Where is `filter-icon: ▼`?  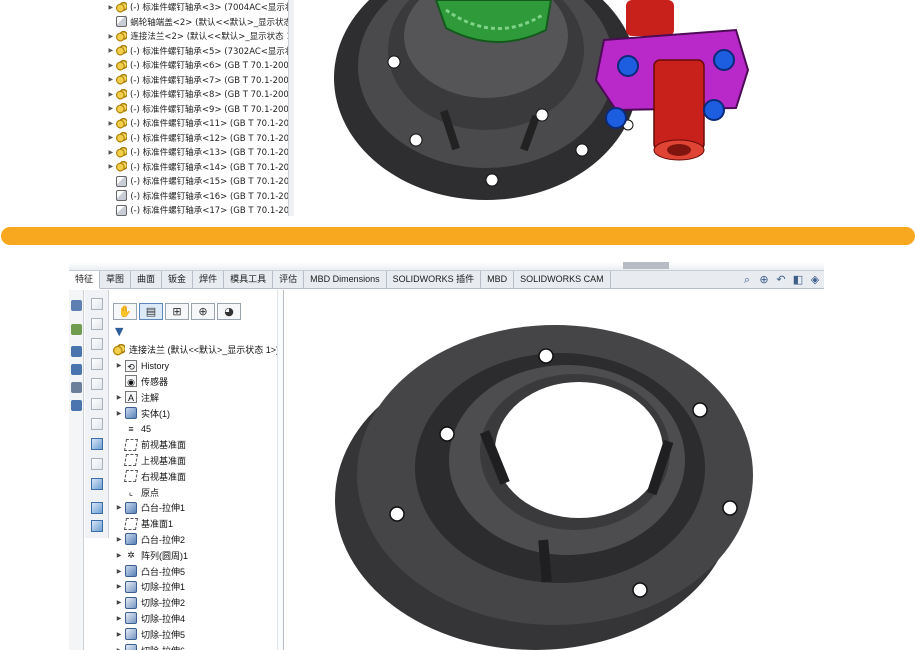
filter-icon: ▼ is located at coordinates (119, 331).